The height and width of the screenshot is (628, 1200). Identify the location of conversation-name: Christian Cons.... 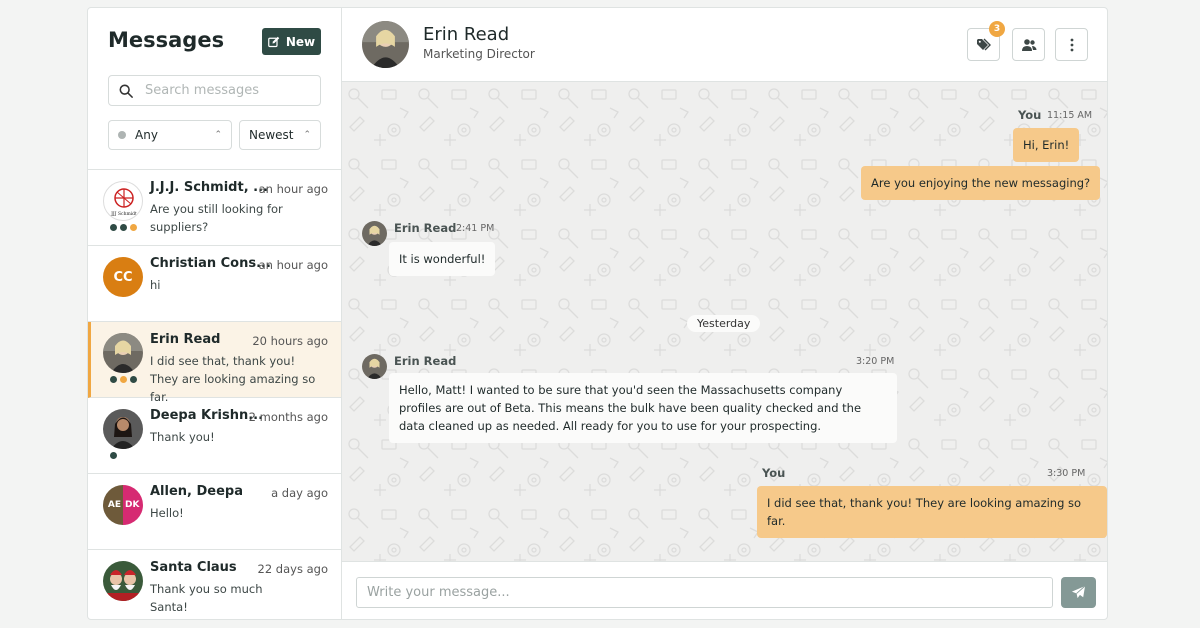
(210, 263).